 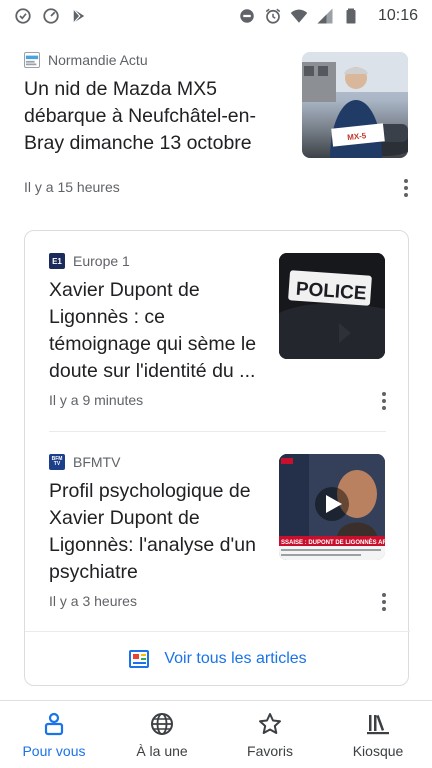 What do you see at coordinates (332, 507) in the screenshot?
I see `video-thumbnail: SSAISE : DUPONT DE LIGONNÈS ARRÊTÉ` at bounding box center [332, 507].